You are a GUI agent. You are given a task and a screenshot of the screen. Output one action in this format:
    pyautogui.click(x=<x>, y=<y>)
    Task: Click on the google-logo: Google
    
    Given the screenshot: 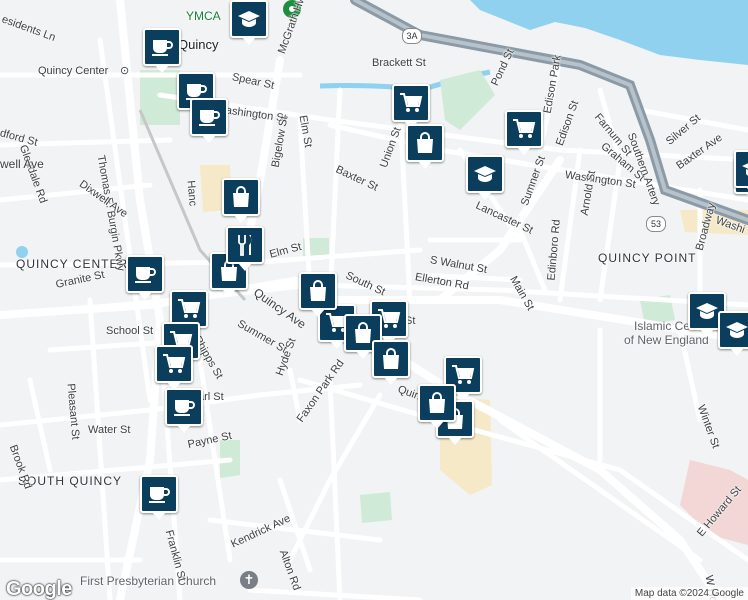 What is the action you would take?
    pyautogui.click(x=39, y=589)
    